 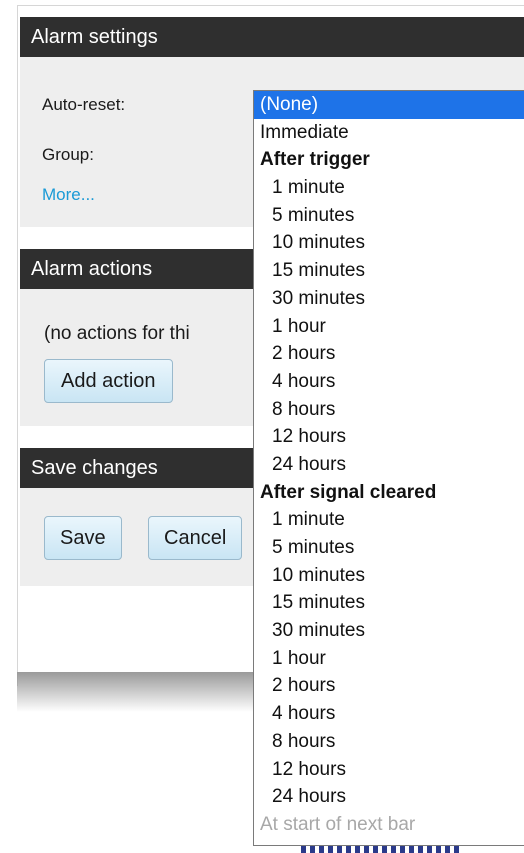 I want to click on dropdown-option: At start of next bar, so click(x=338, y=824).